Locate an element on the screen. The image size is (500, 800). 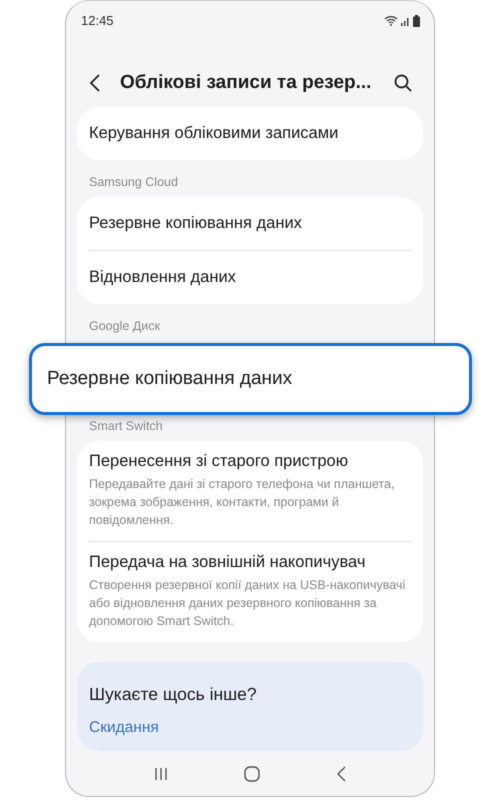
section-heading: Samsung Cloud is located at coordinates (133, 183).